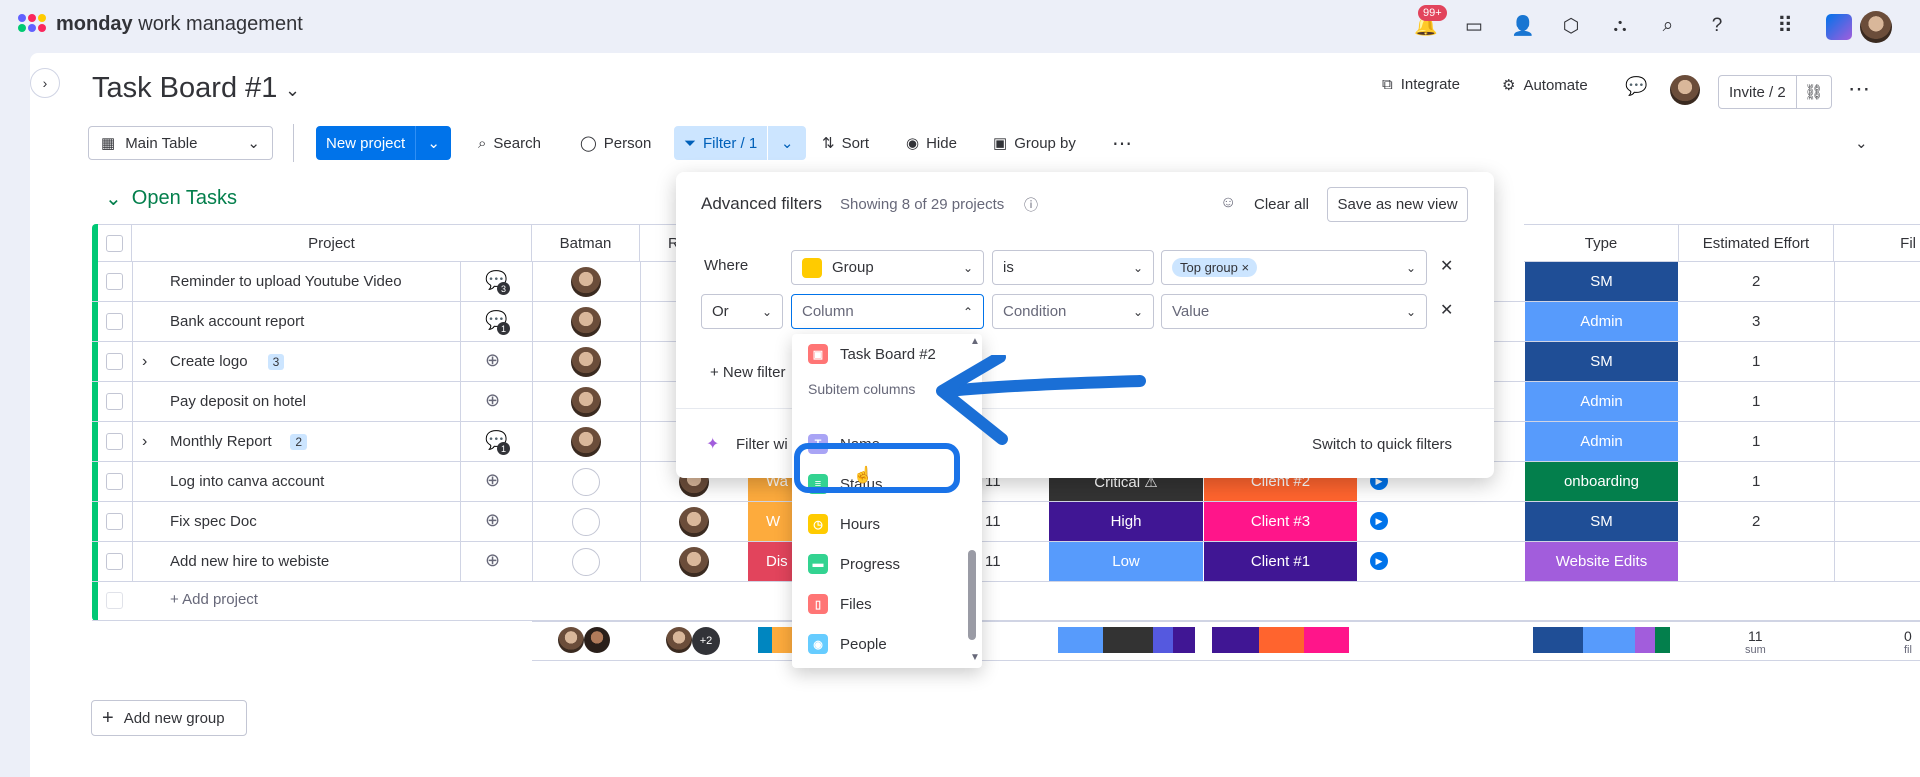 This screenshot has width=1920, height=777. What do you see at coordinates (169, 718) in the screenshot?
I see `add-new-group-button: + Add new group` at bounding box center [169, 718].